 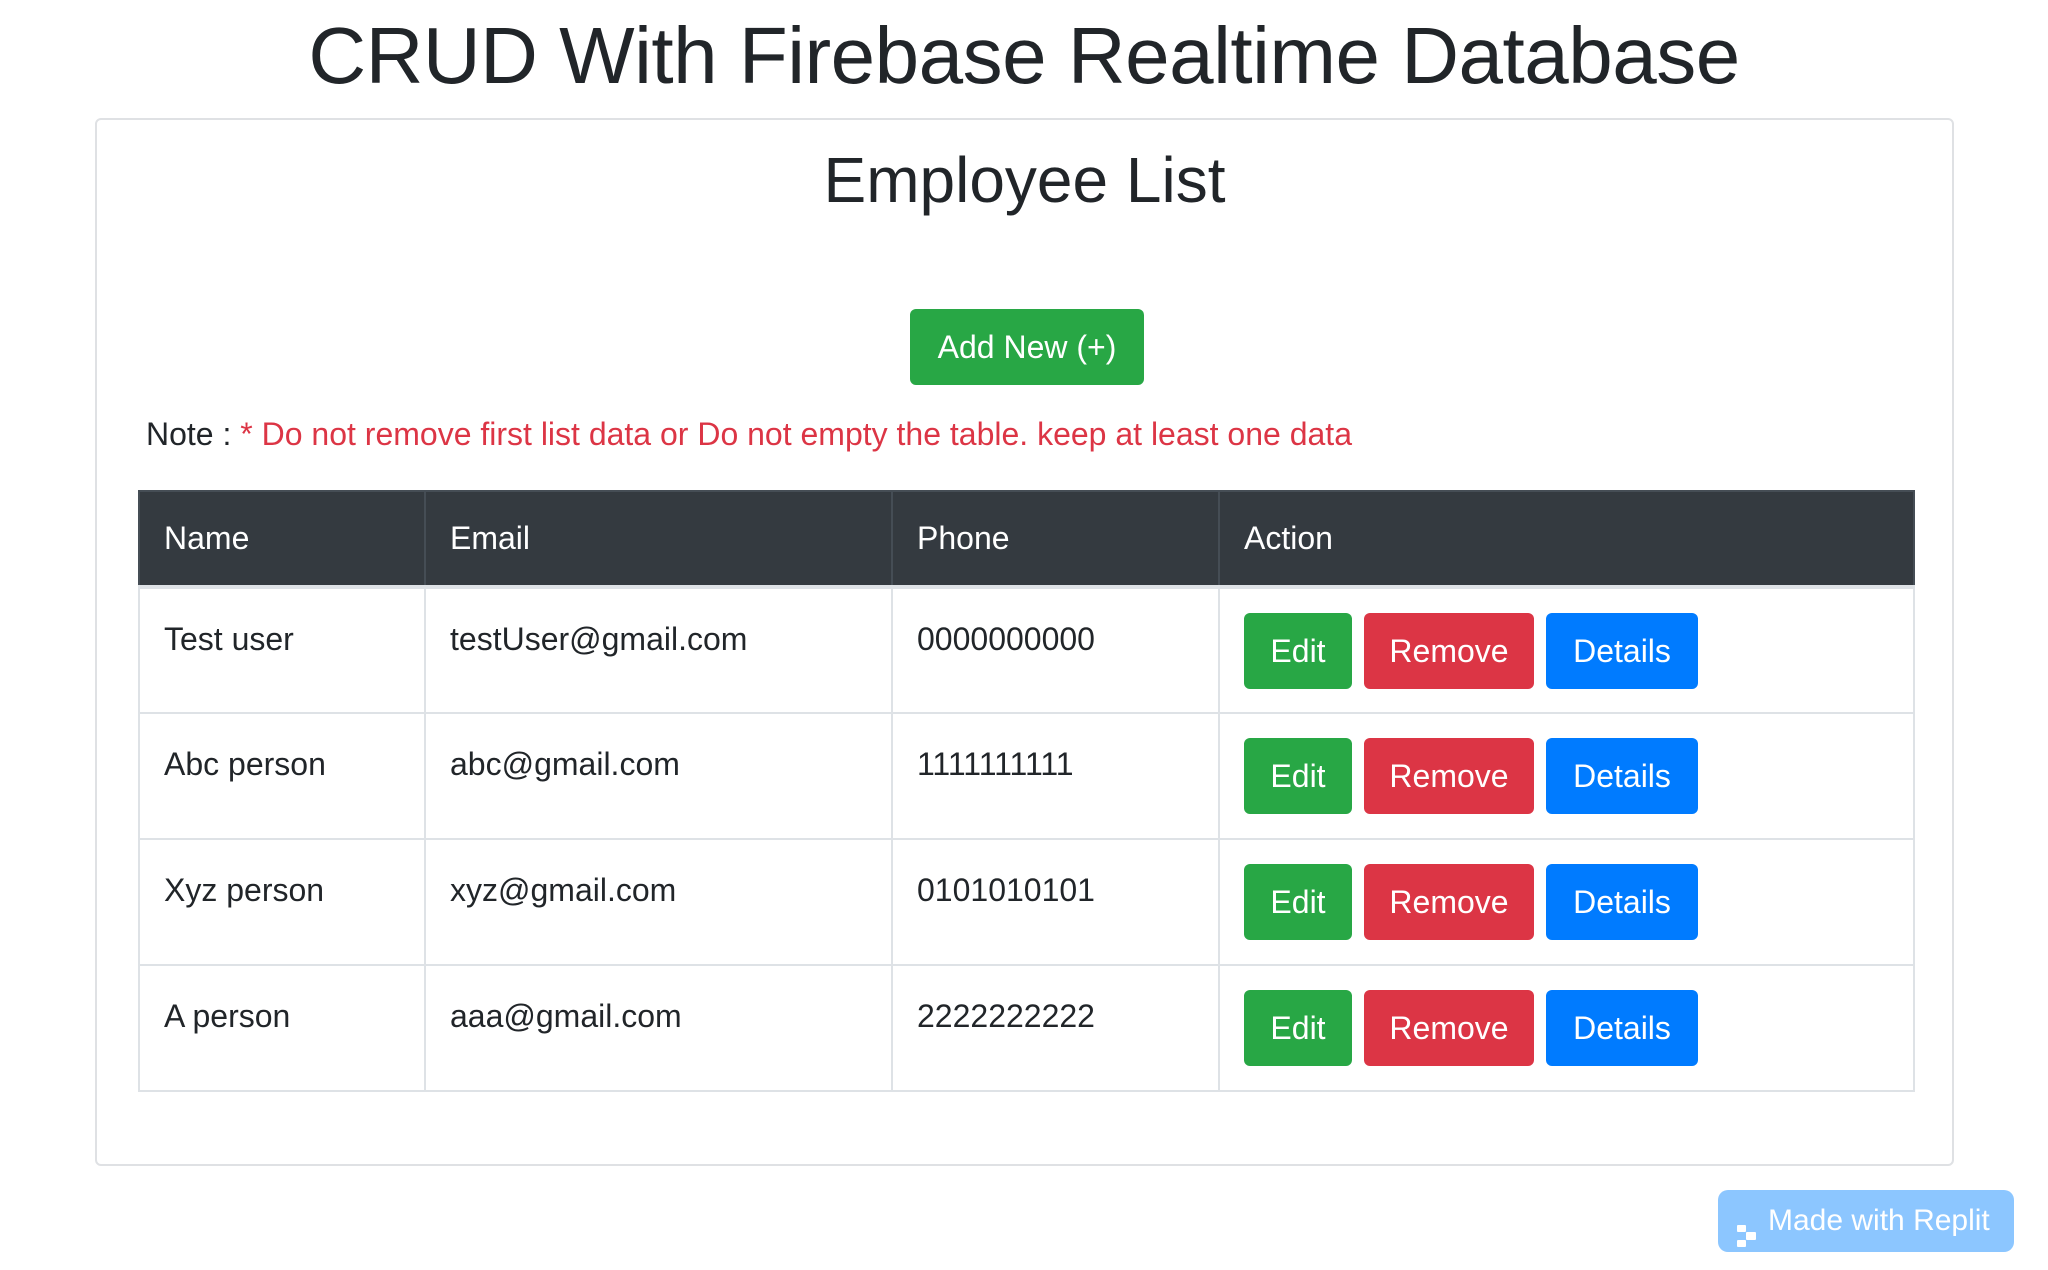 What do you see at coordinates (1024, 55) in the screenshot?
I see `page-title: CRUD With Firebase Realtime Database` at bounding box center [1024, 55].